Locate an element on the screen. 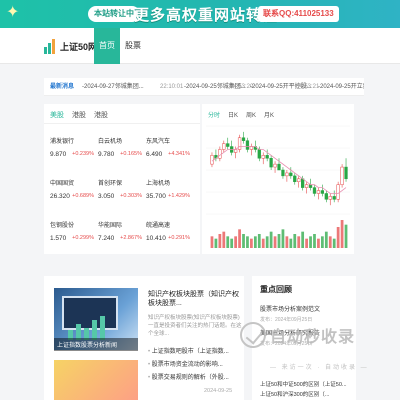  ticker-time: 22:10:01 is located at coordinates (172, 87).